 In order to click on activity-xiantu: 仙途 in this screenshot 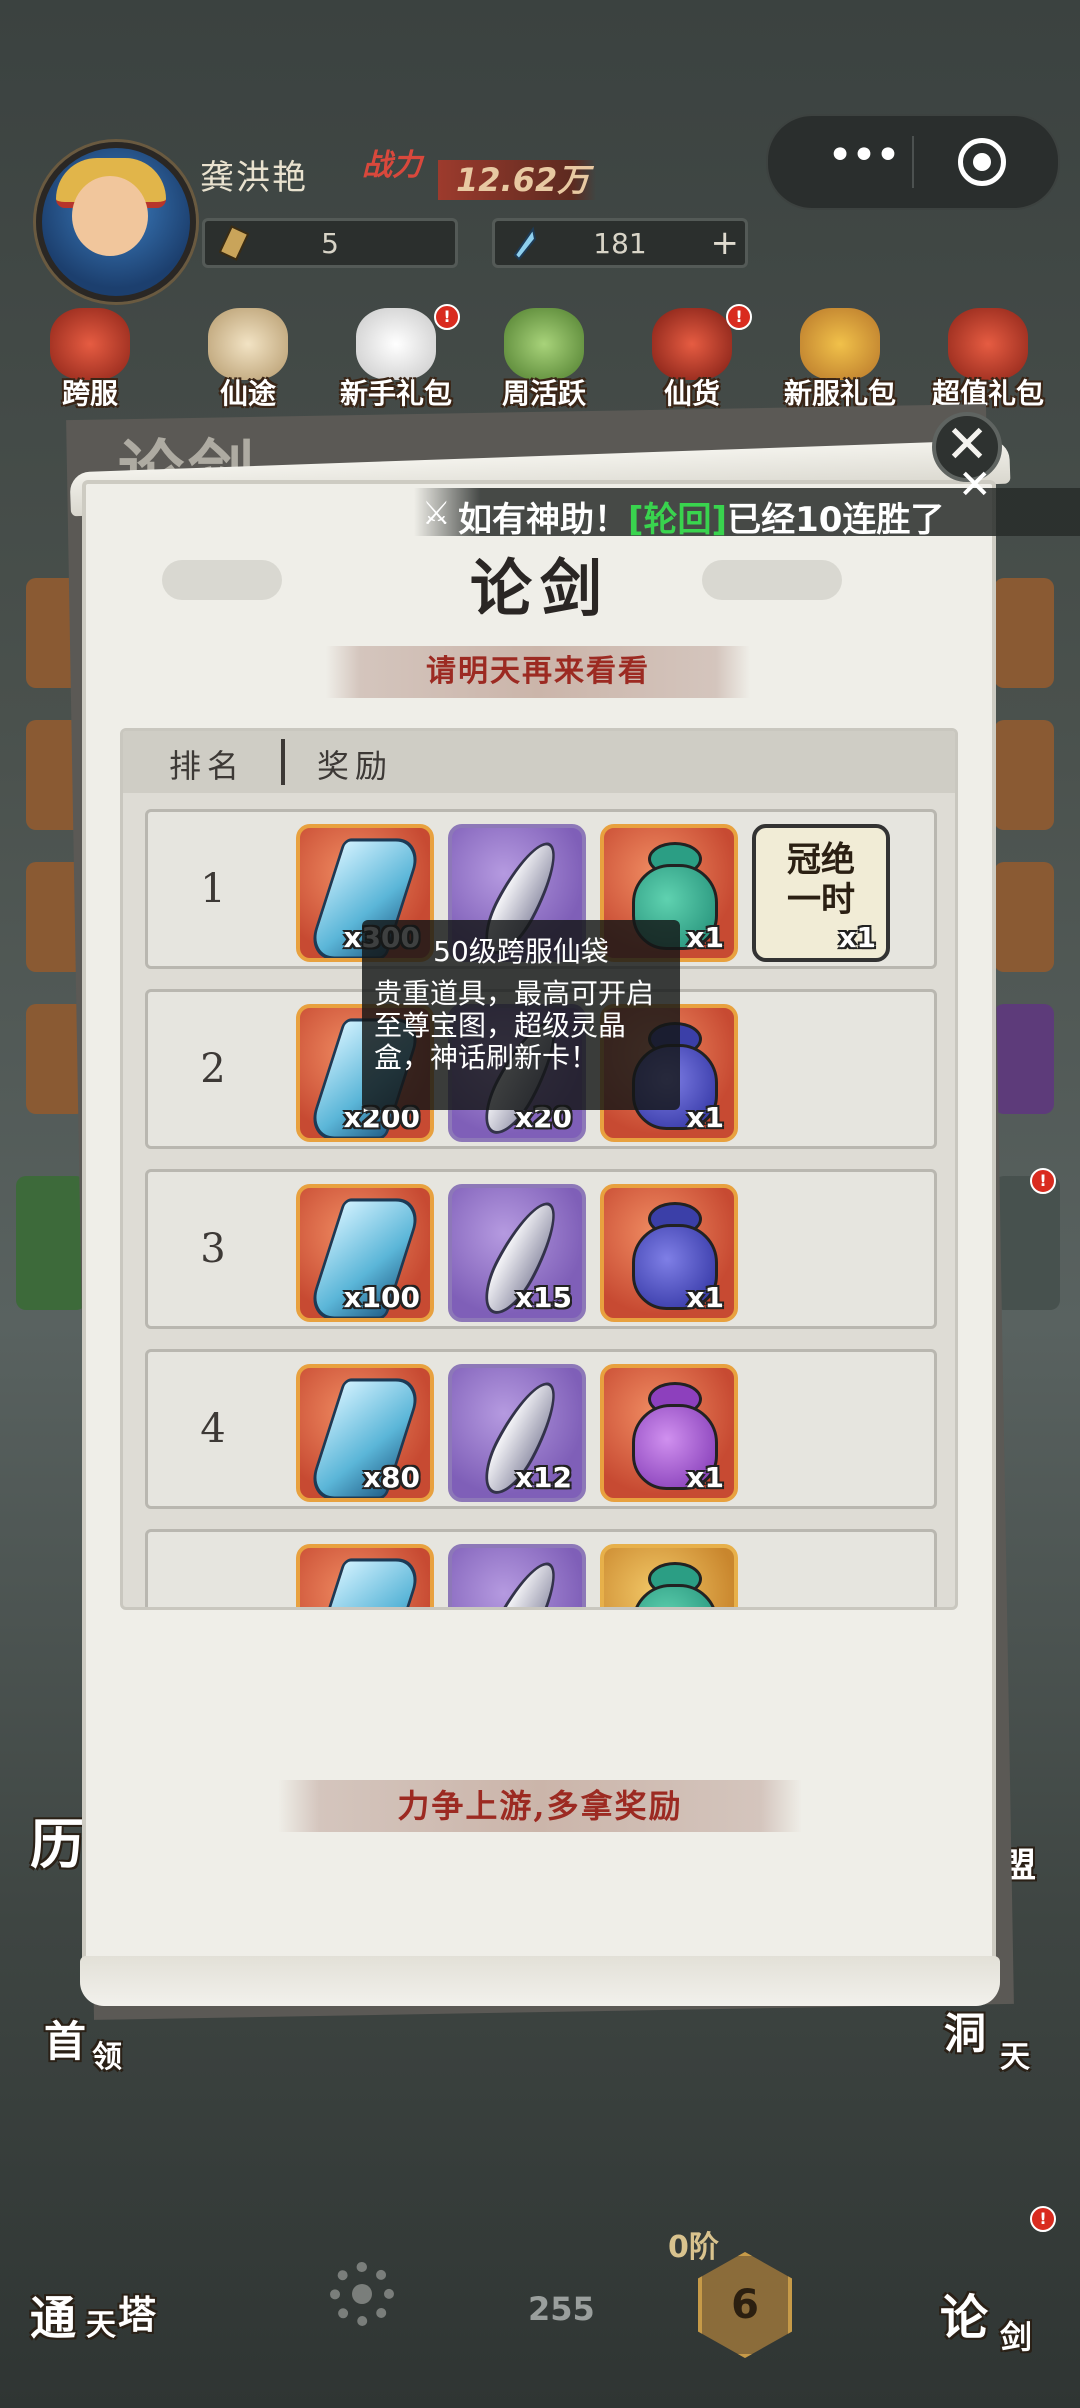, I will do `click(248, 359)`.